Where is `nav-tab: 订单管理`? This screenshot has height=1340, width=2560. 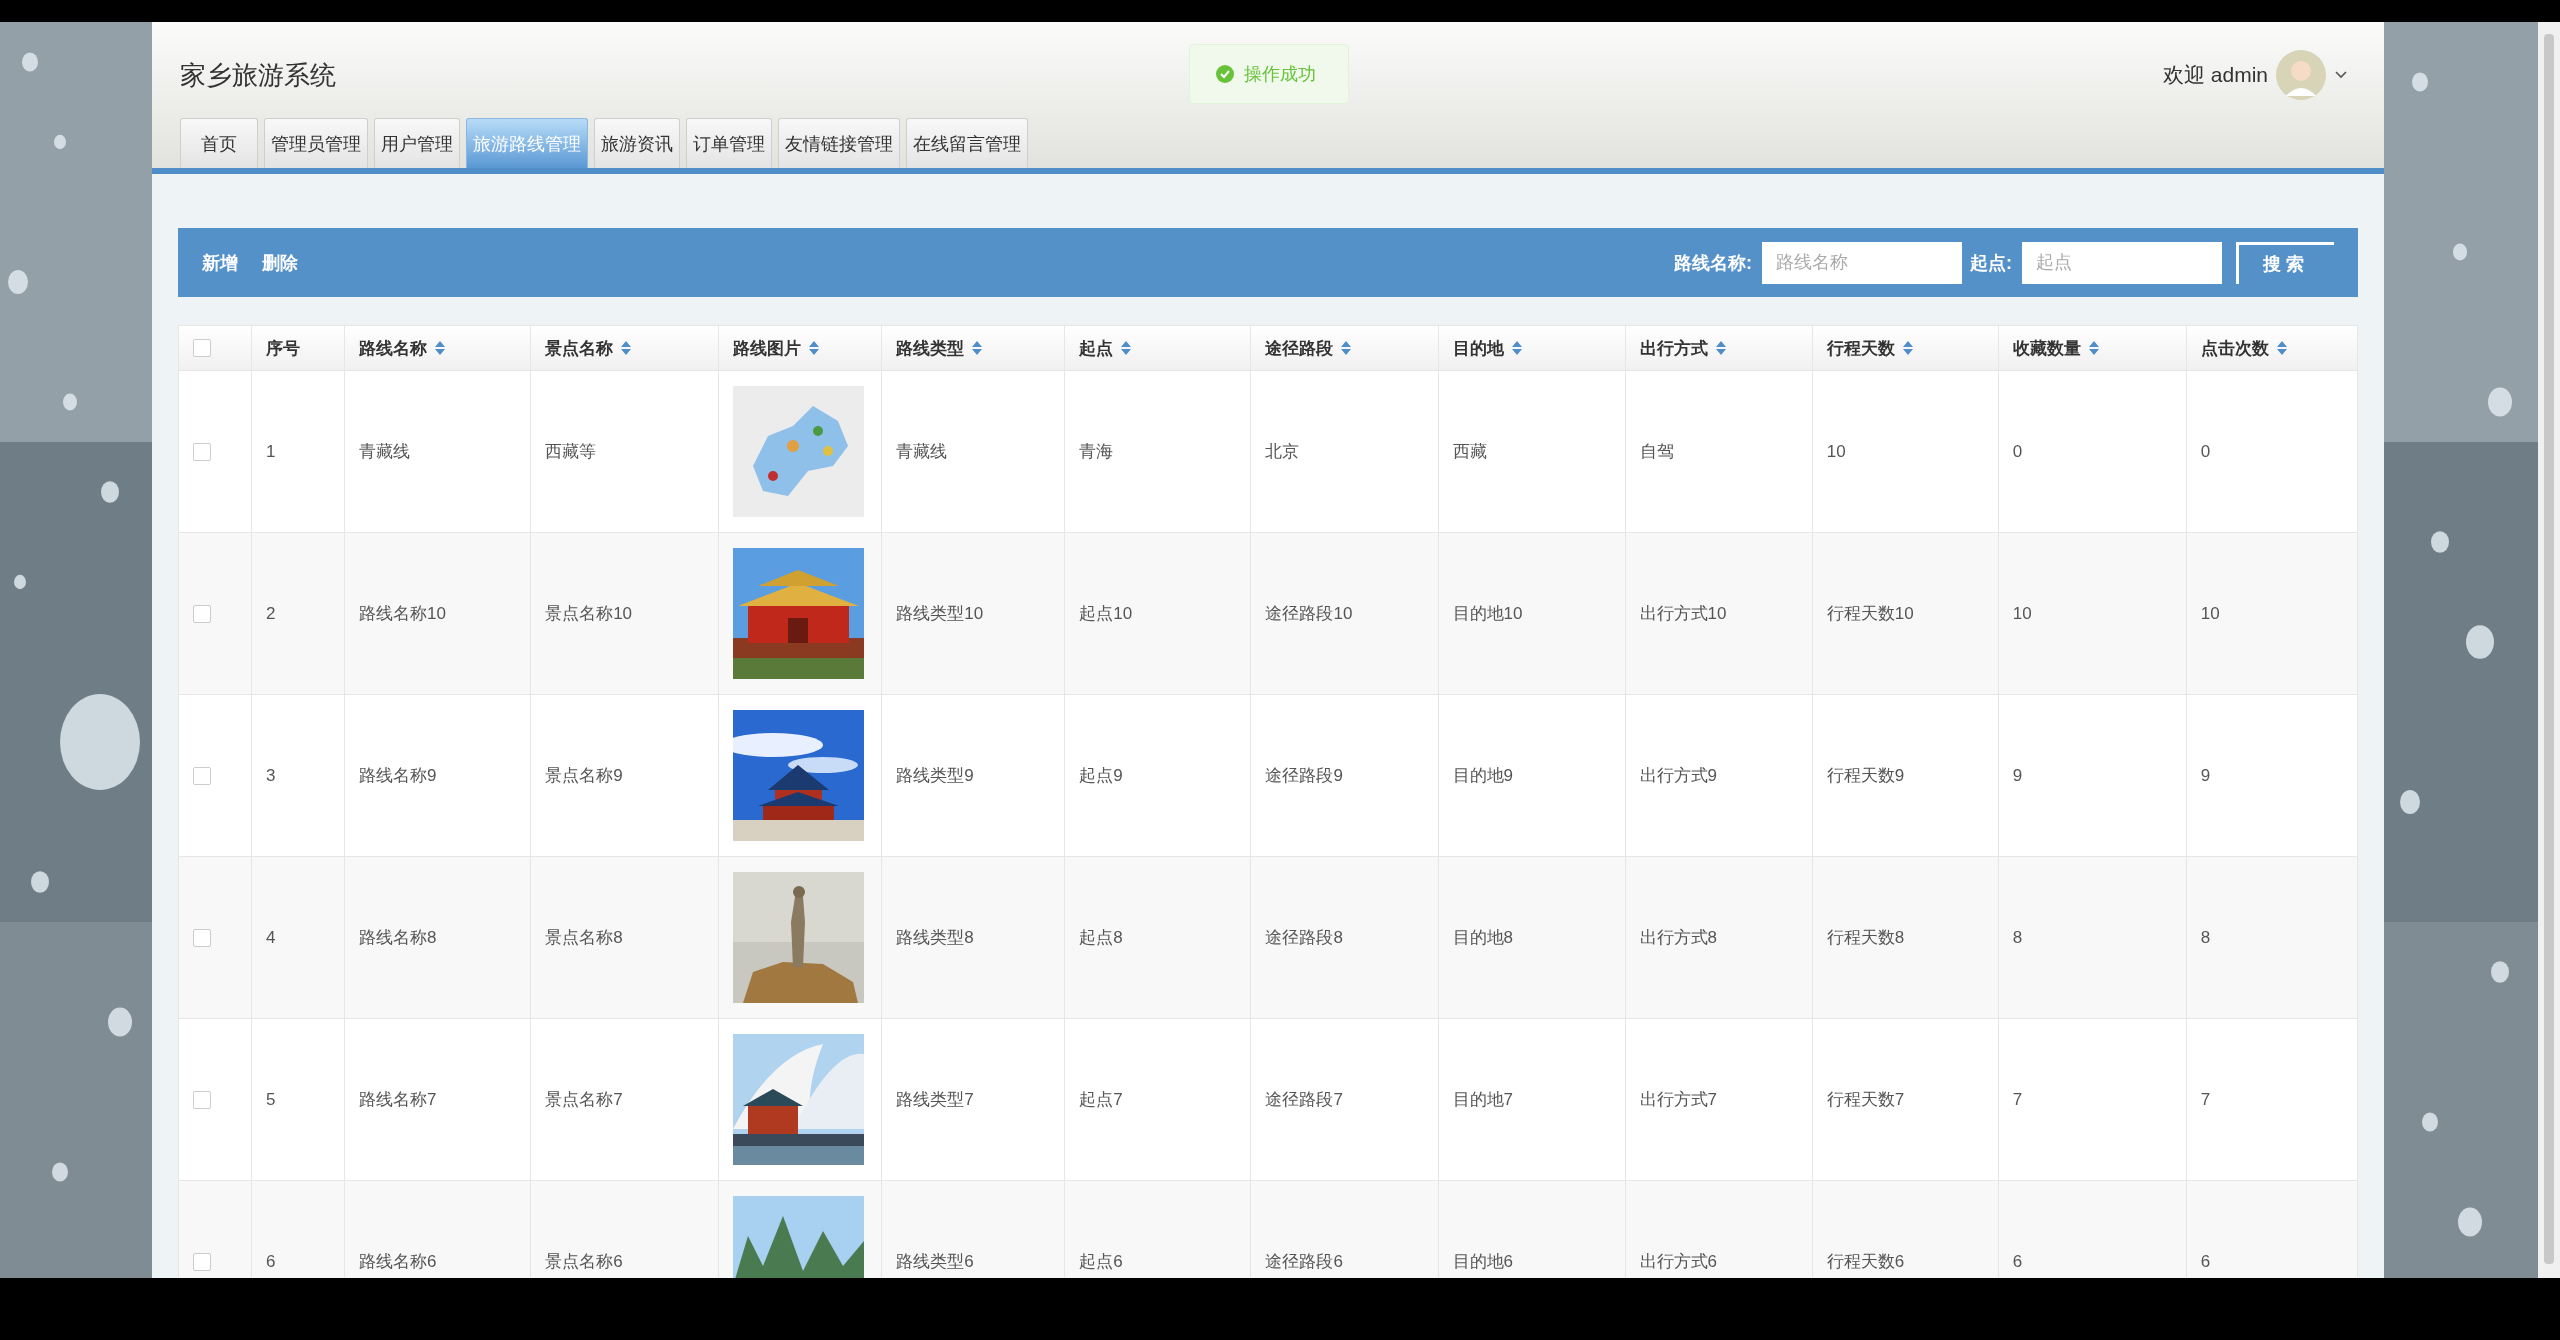 nav-tab: 订单管理 is located at coordinates (729, 143).